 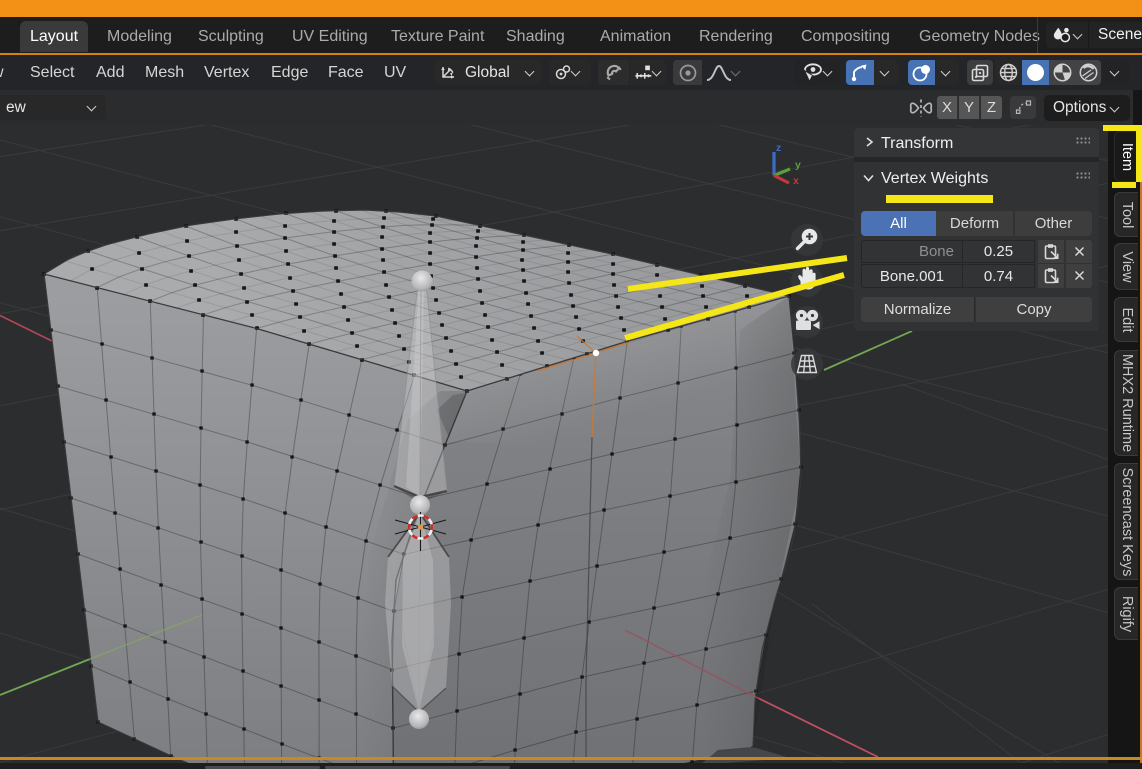 What do you see at coordinates (778, 148) in the screenshot?
I see `svg-text: z` at bounding box center [778, 148].